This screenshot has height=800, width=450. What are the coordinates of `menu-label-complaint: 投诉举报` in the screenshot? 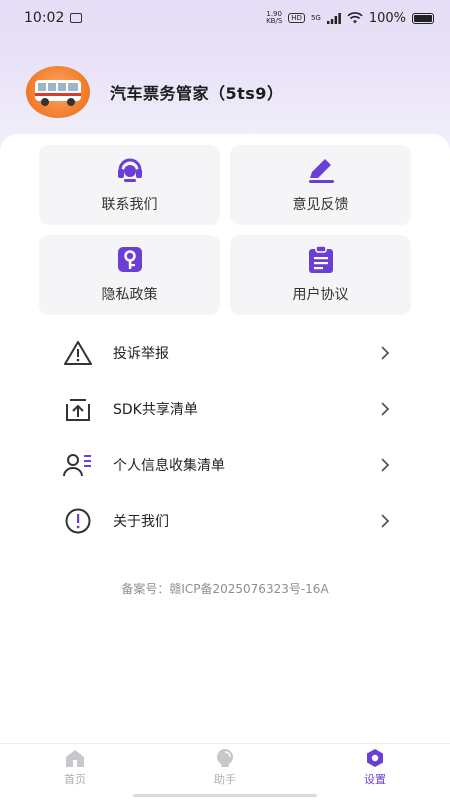 It's located at (141, 354).